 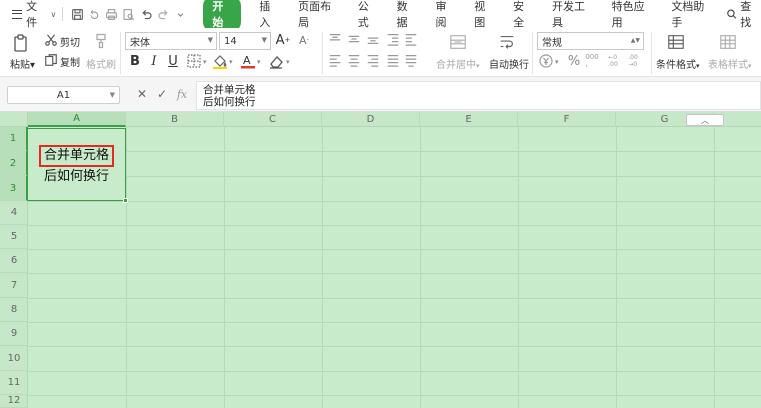 What do you see at coordinates (368, 14) in the screenshot?
I see `tab-formulas: 公式` at bounding box center [368, 14].